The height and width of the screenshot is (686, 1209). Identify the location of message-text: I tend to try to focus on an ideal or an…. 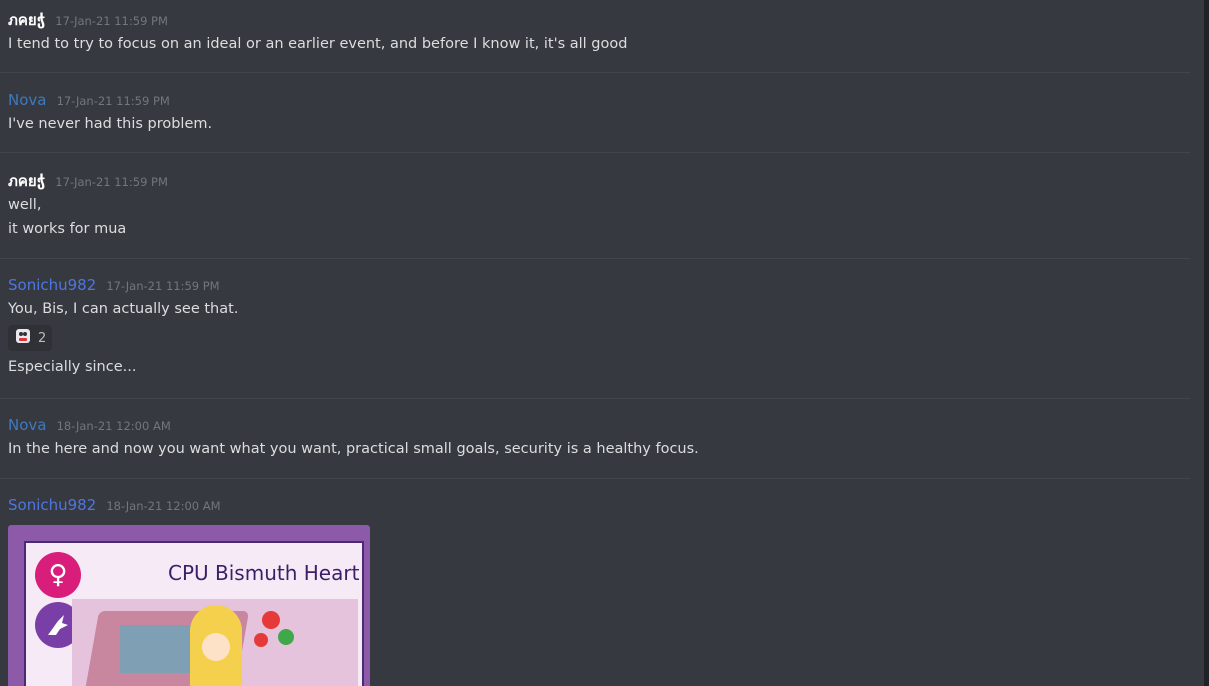
(318, 44).